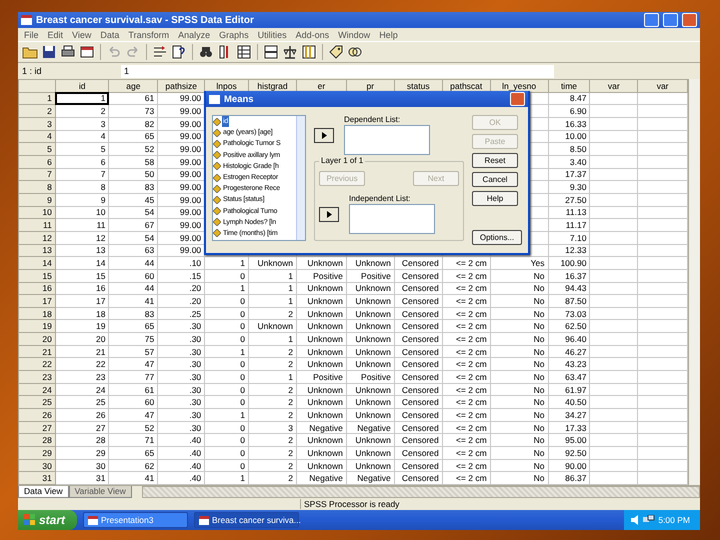  What do you see at coordinates (87, 52) in the screenshot?
I see `window-icon` at bounding box center [87, 52].